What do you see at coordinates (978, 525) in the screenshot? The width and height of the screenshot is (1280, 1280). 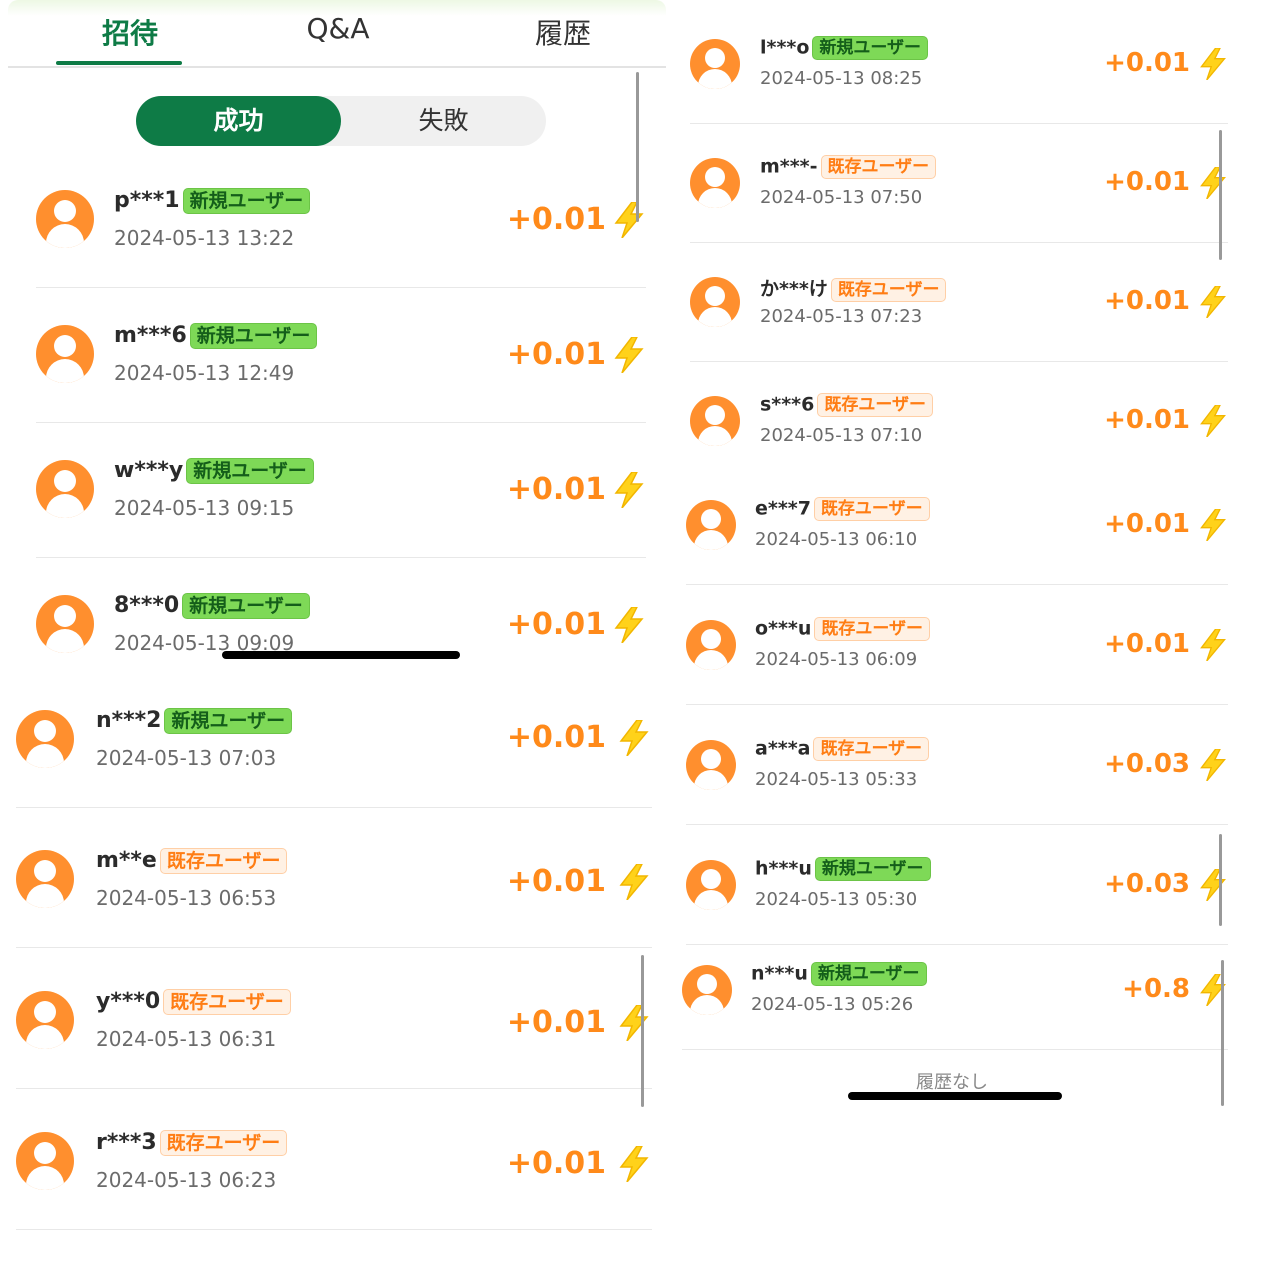 I see `list-item: e***7 既存ユーザー 2024-05-13 06:10 +0.01` at bounding box center [978, 525].